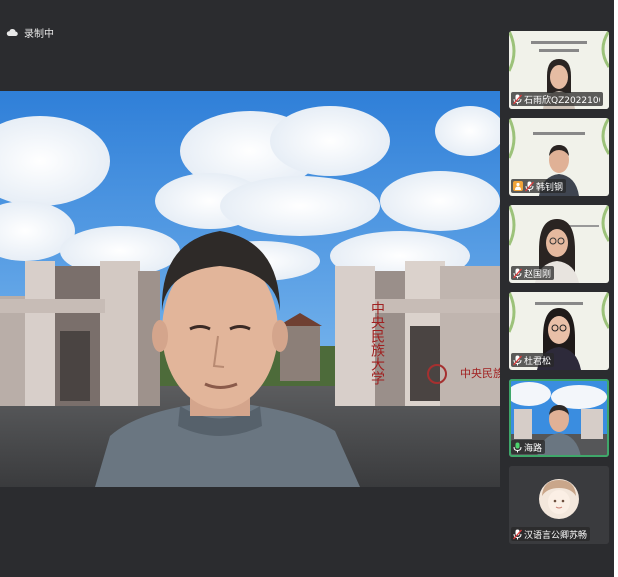 This screenshot has height=577, width=618. What do you see at coordinates (556, 535) in the screenshot?
I see `participant-name: 汉语言公卿苏畅` at bounding box center [556, 535].